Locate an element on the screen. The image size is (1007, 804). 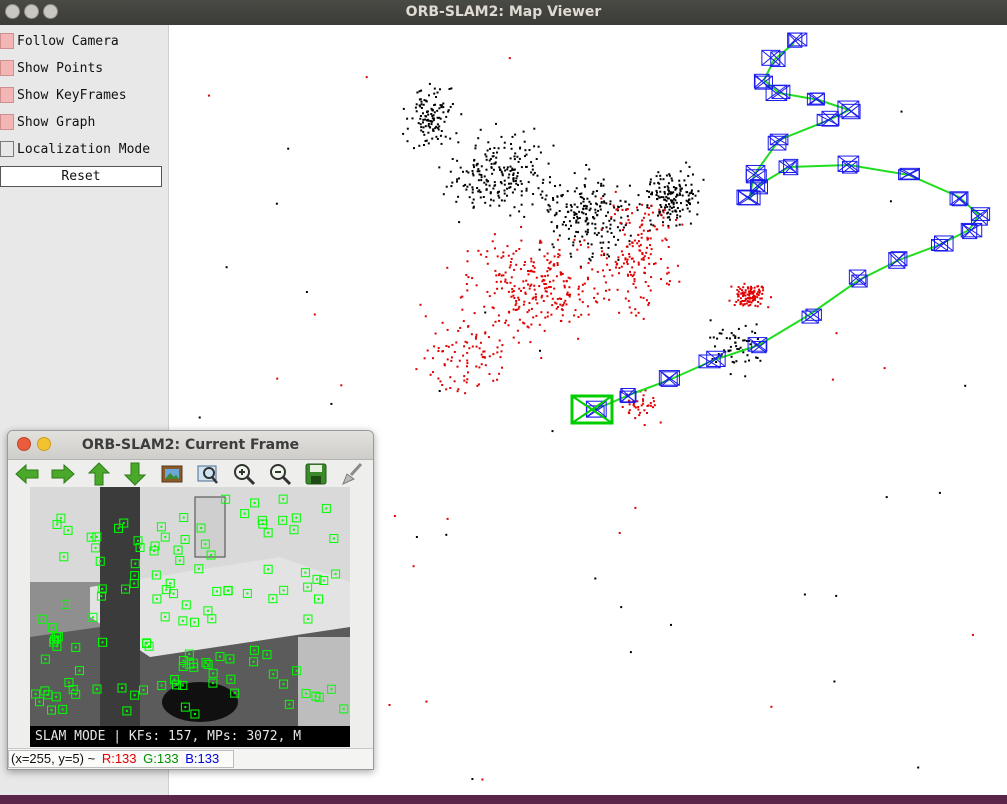
zoom-fit-icon is located at coordinates (208, 474).